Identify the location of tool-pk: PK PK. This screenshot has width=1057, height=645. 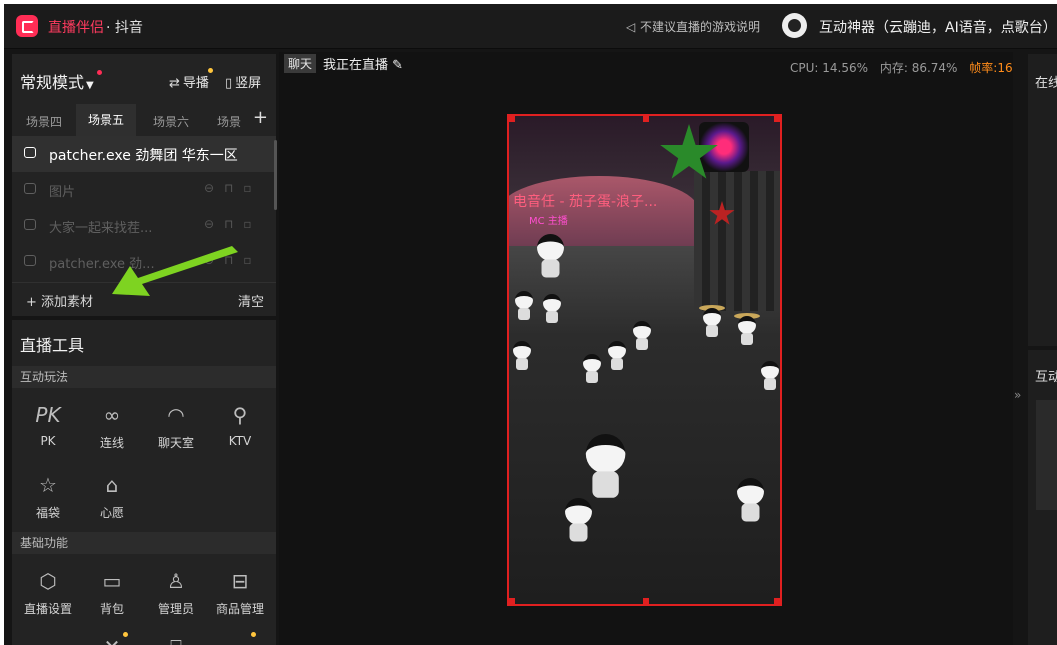
(48, 425).